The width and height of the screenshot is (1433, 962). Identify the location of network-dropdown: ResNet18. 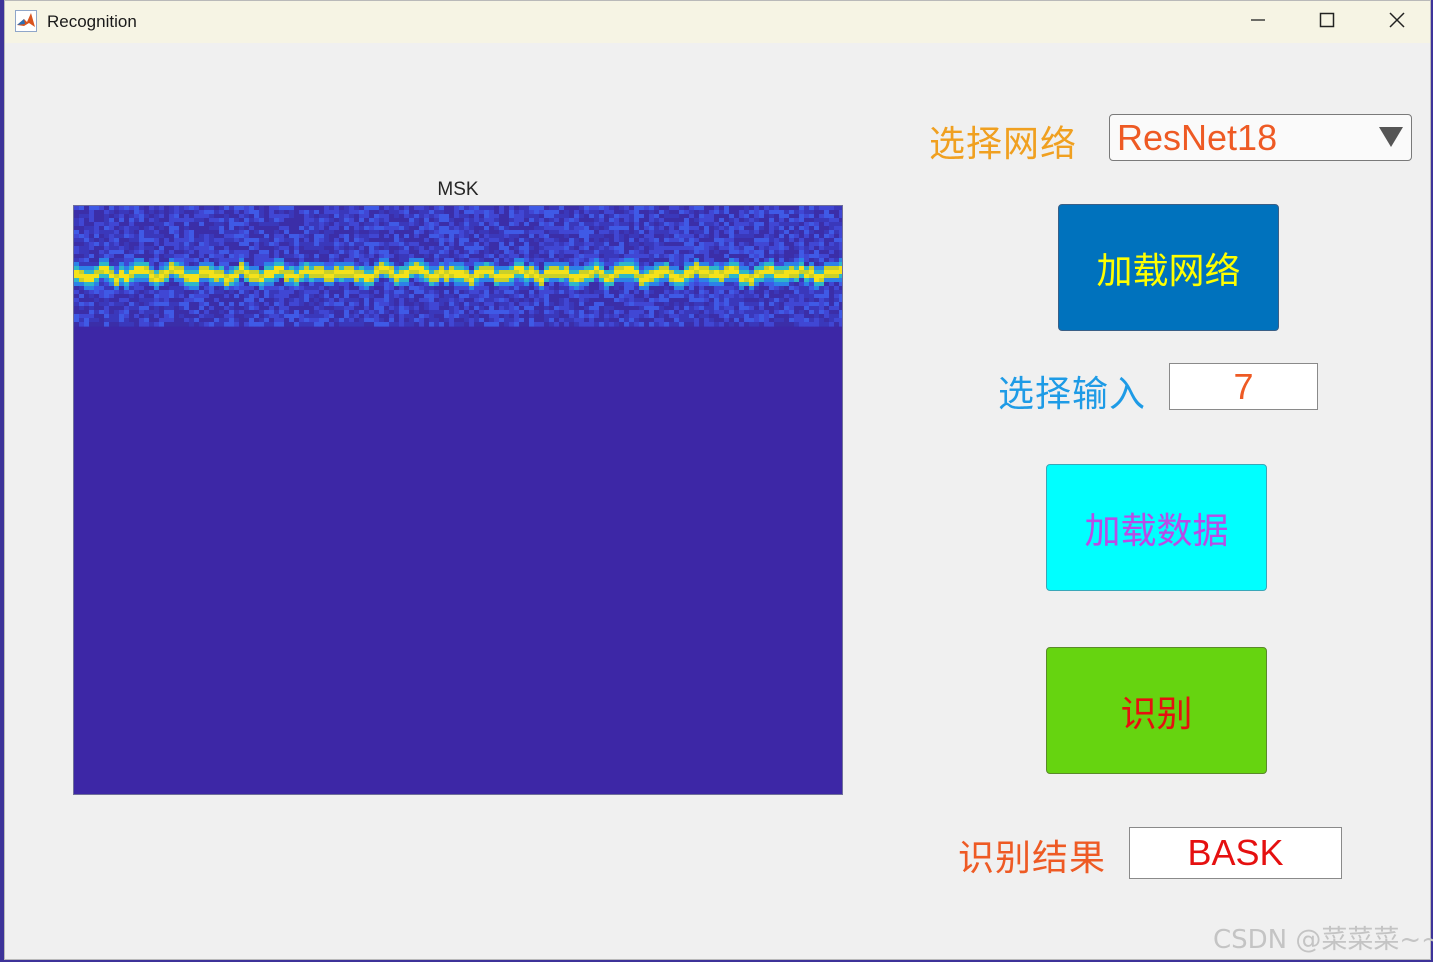
(1260, 137).